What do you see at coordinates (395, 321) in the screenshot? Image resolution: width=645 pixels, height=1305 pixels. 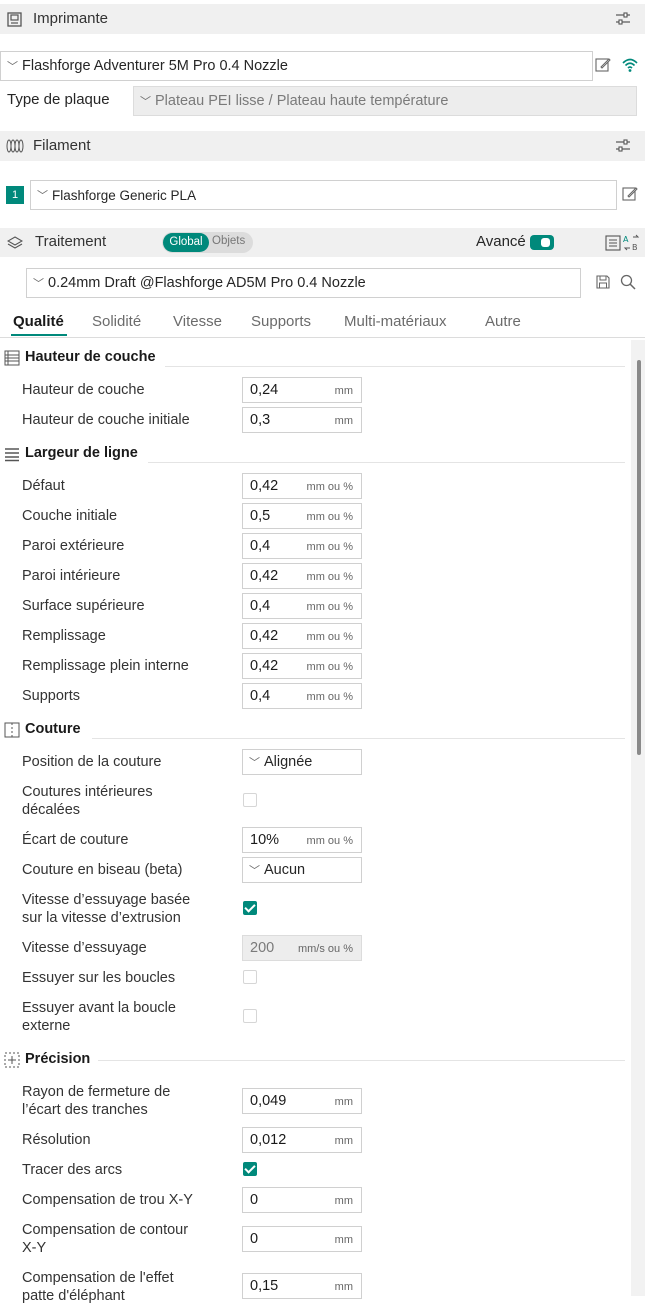 I see `tab-multi-material: Multi-matériaux` at bounding box center [395, 321].